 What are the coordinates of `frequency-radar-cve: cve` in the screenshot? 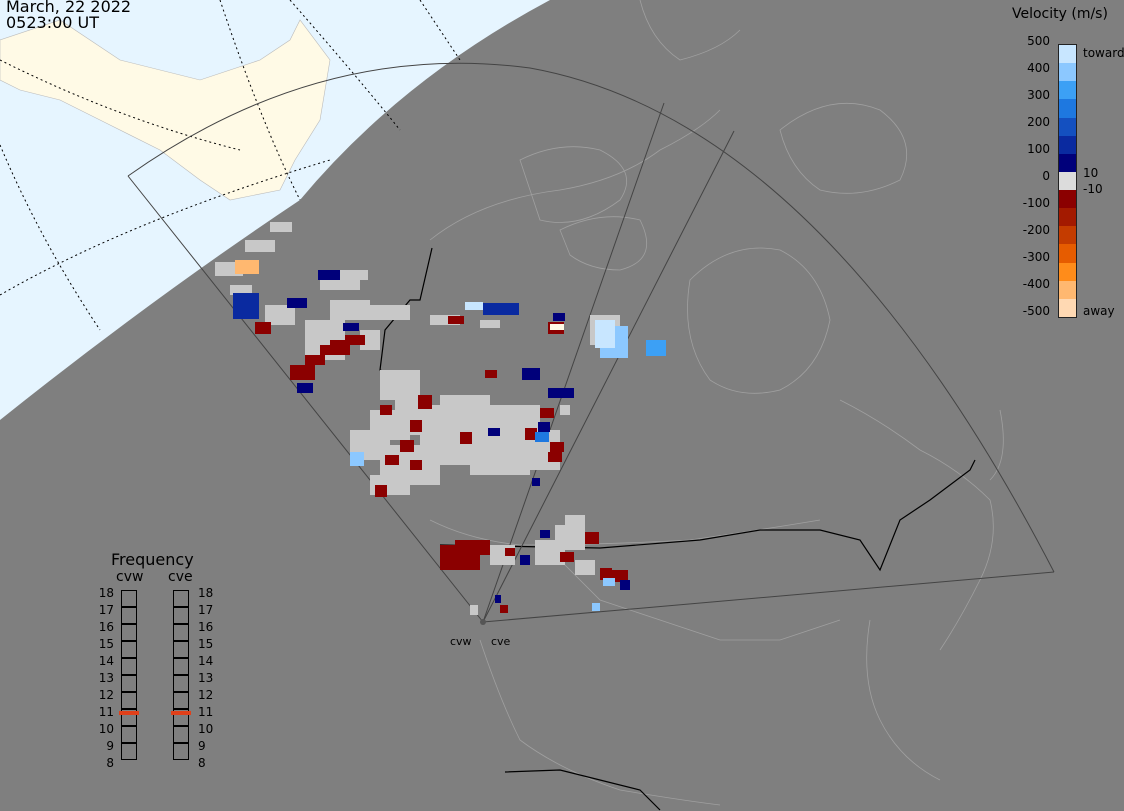 It's located at (180, 577).